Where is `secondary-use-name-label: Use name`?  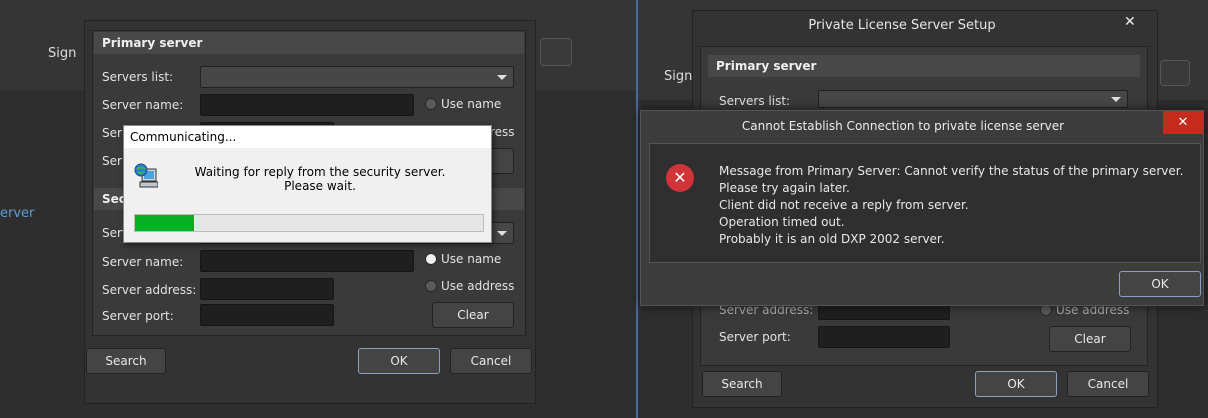
secondary-use-name-label: Use name is located at coordinates (471, 259).